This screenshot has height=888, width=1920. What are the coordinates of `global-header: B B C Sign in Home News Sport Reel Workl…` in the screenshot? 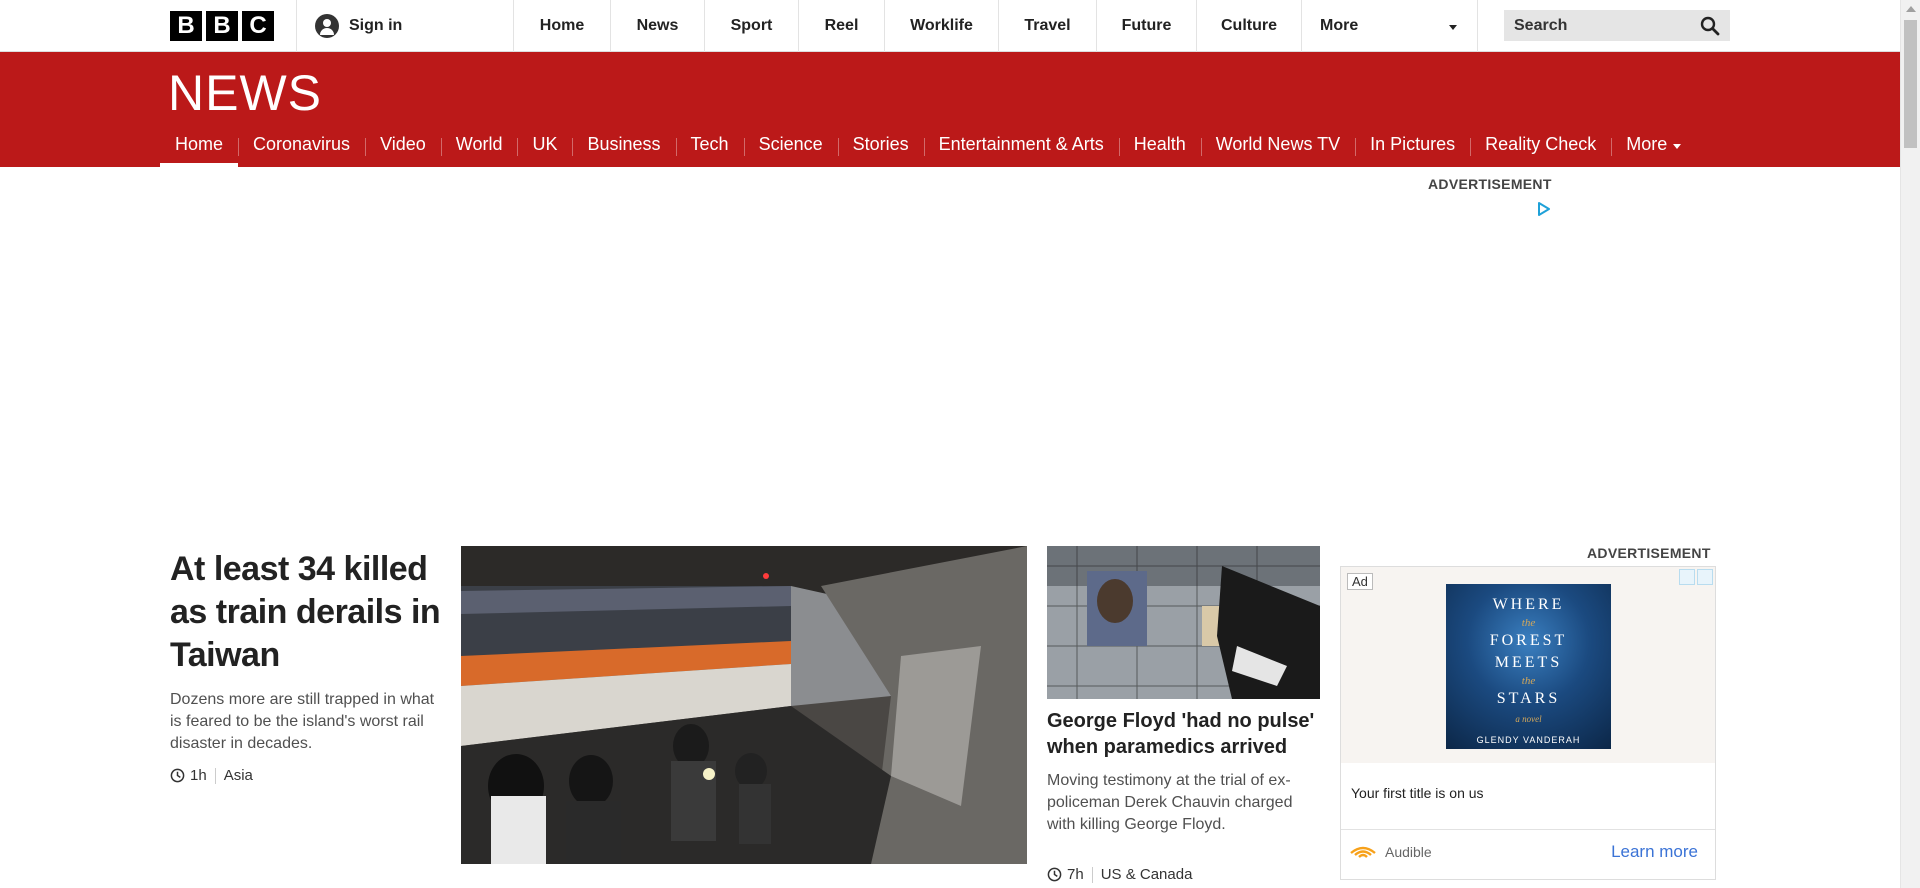 It's located at (950, 26).